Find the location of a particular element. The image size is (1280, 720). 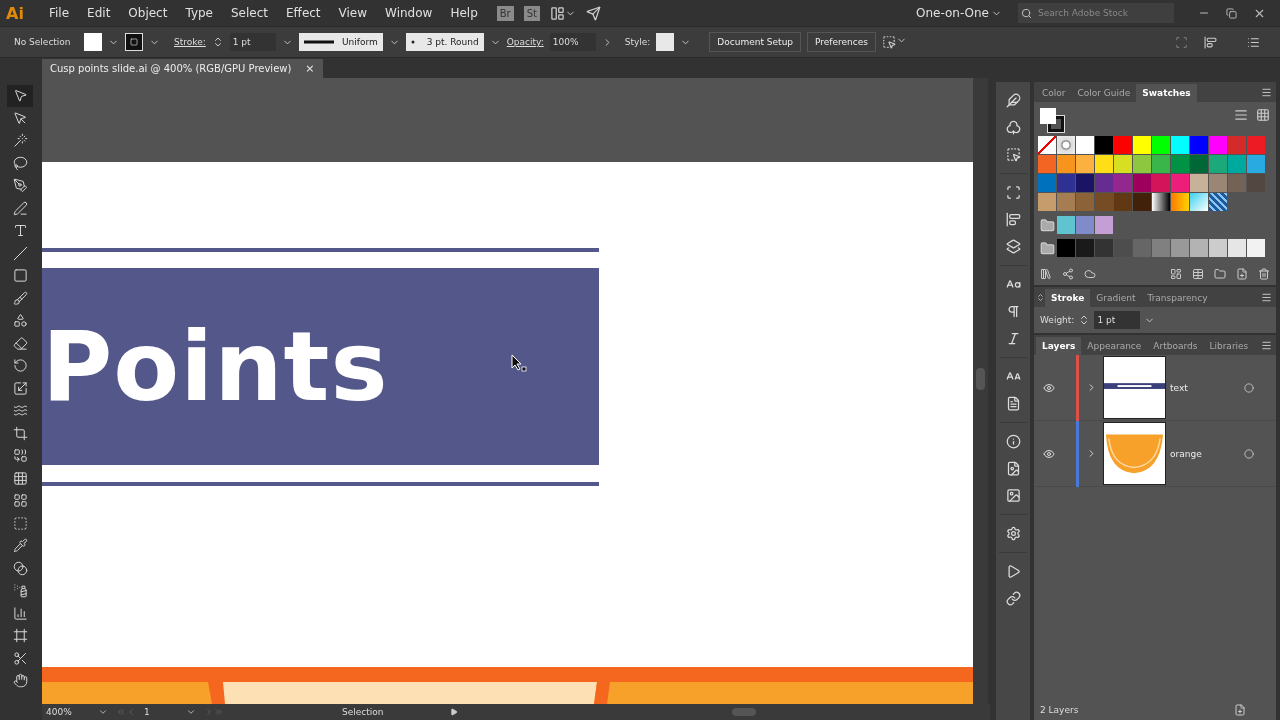

stroke-swatch is located at coordinates (134, 42).